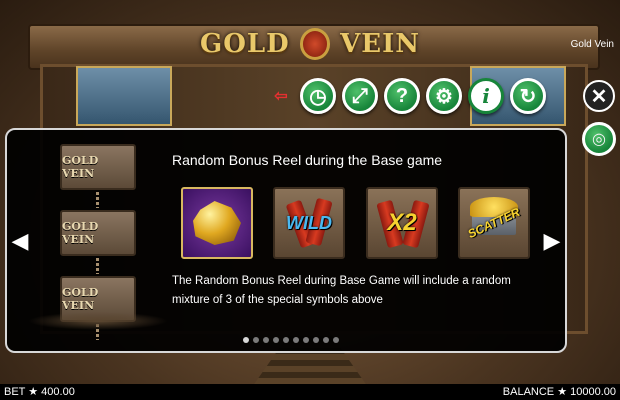 This screenshot has width=620, height=400. Describe the element at coordinates (559, 392) in the screenshot. I see `balance-display: BALANCE ★ 10000.00` at that location.